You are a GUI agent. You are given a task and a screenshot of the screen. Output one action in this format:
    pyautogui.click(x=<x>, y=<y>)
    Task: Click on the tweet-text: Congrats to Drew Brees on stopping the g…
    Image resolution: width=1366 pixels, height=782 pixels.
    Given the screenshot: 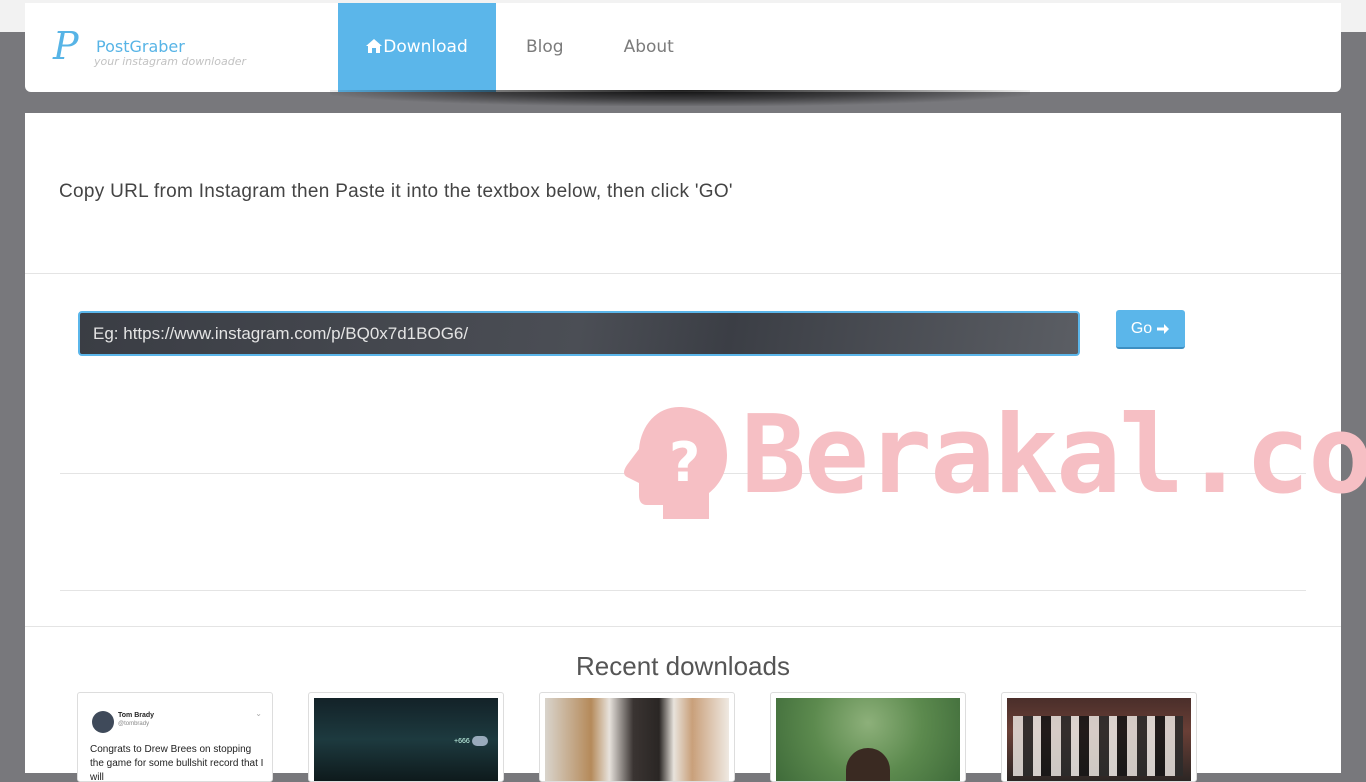 What is the action you would take?
    pyautogui.click(x=177, y=763)
    